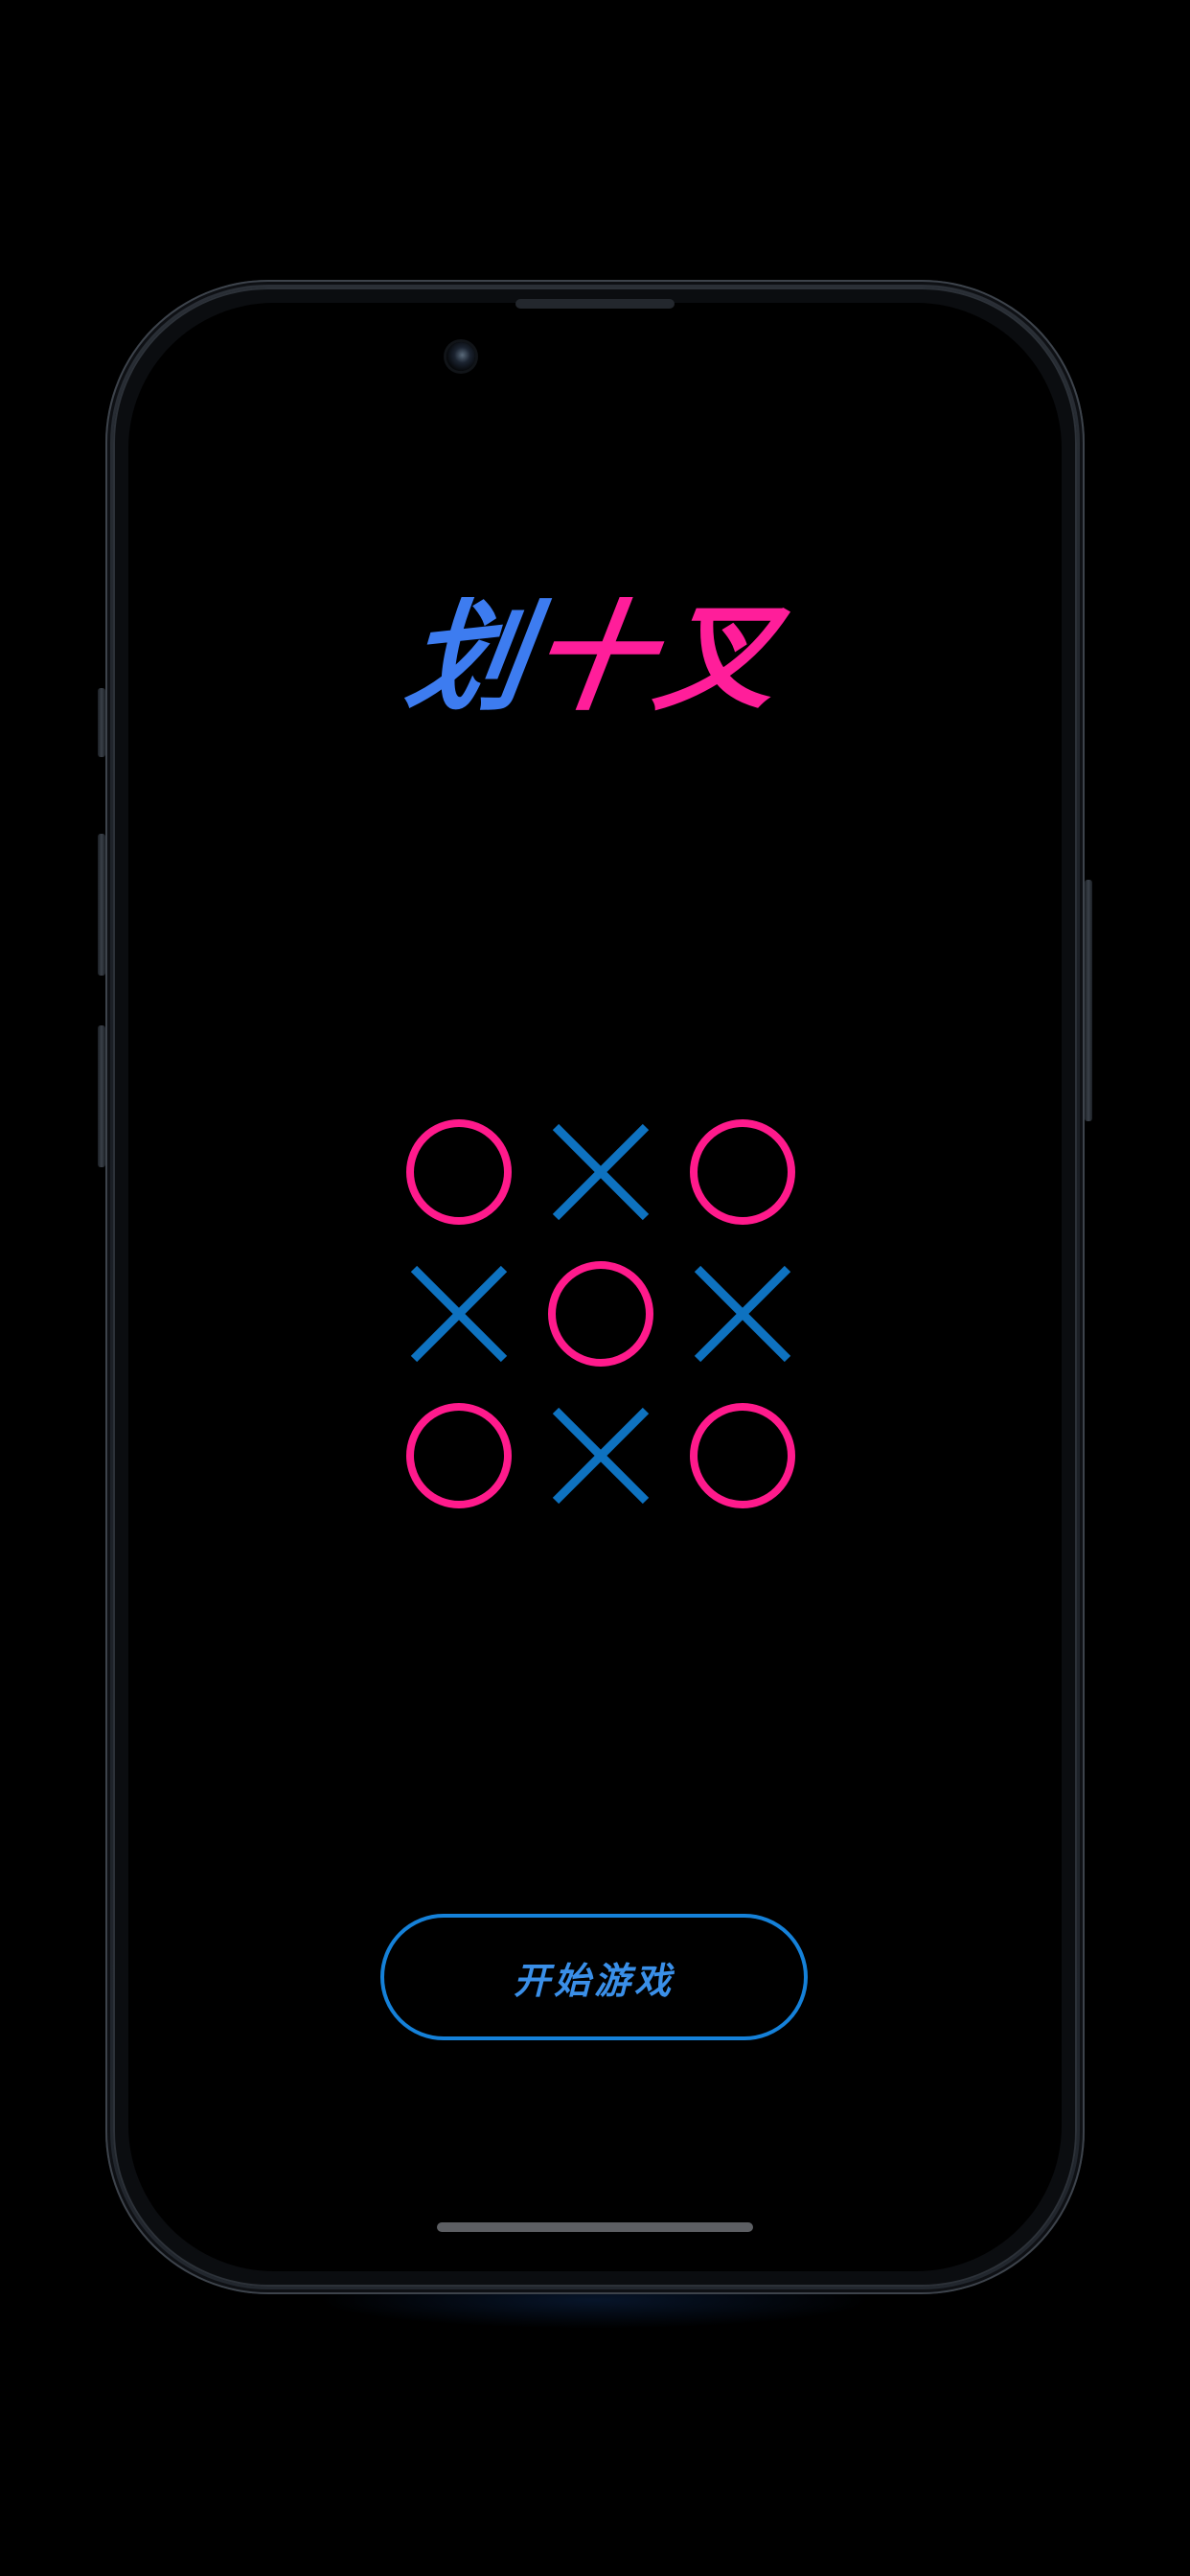 This screenshot has width=1190, height=2576. Describe the element at coordinates (719, 657) in the screenshot. I see `title-char-3: 叉` at that location.